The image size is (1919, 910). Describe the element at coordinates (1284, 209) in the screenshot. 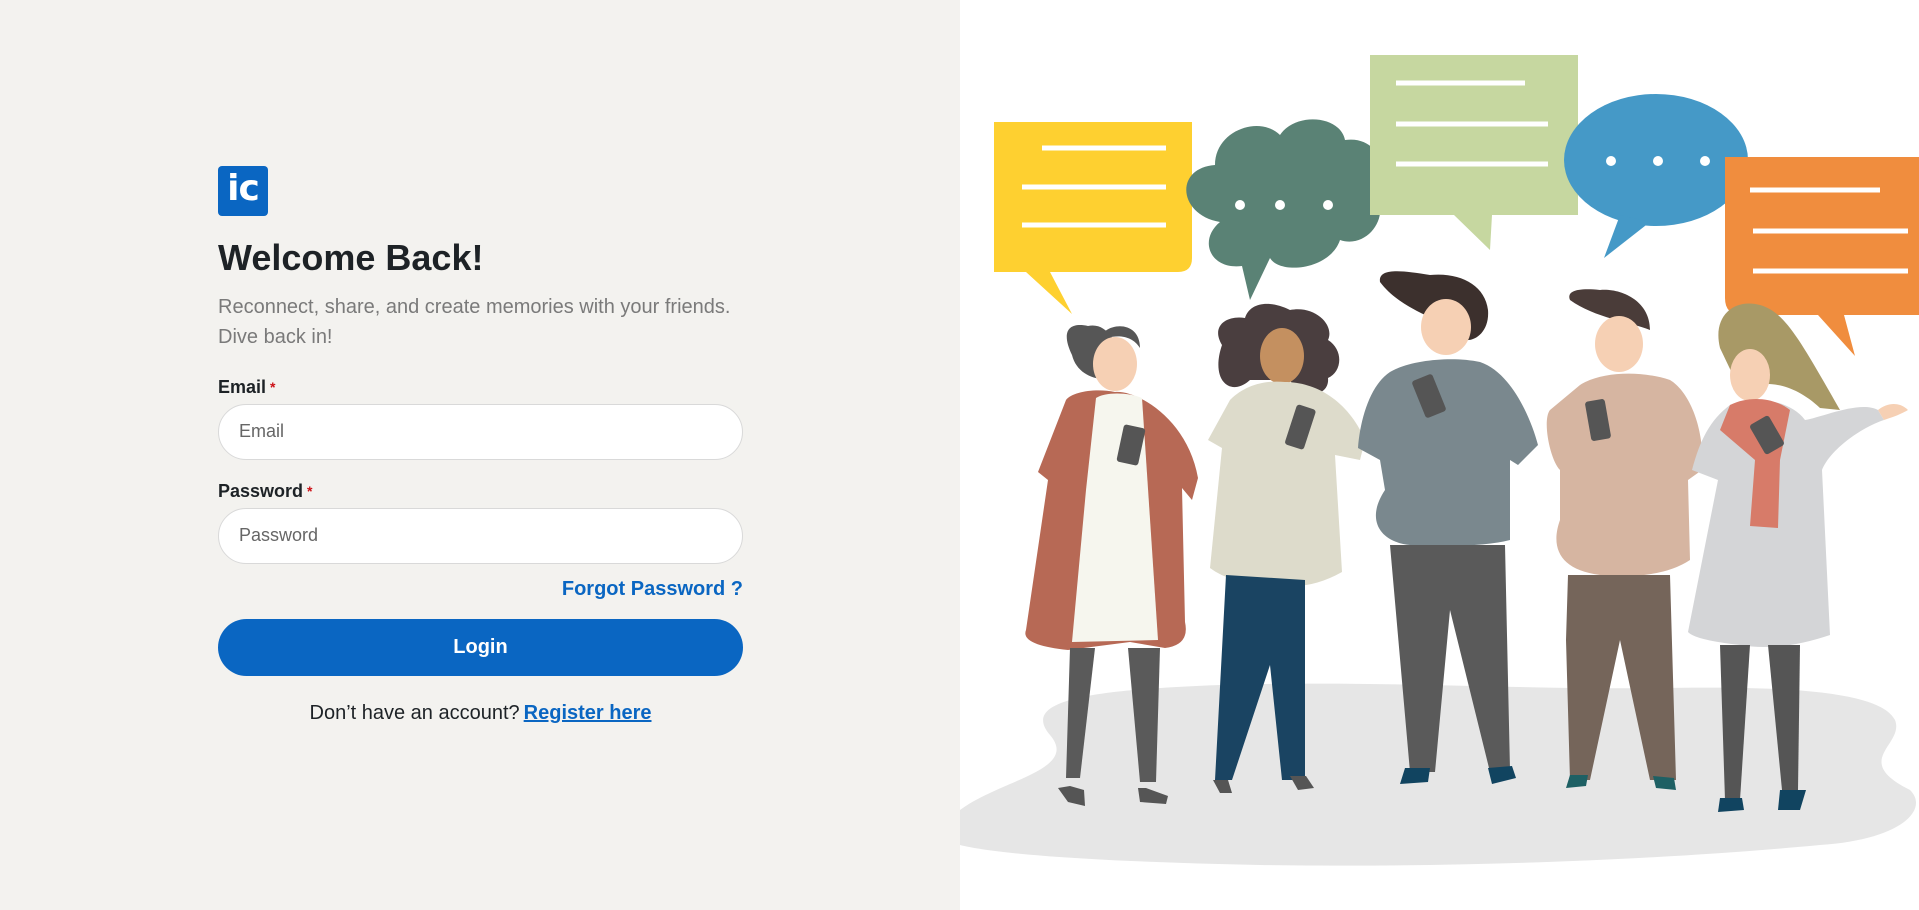

I see `thought-bubble-green` at that location.